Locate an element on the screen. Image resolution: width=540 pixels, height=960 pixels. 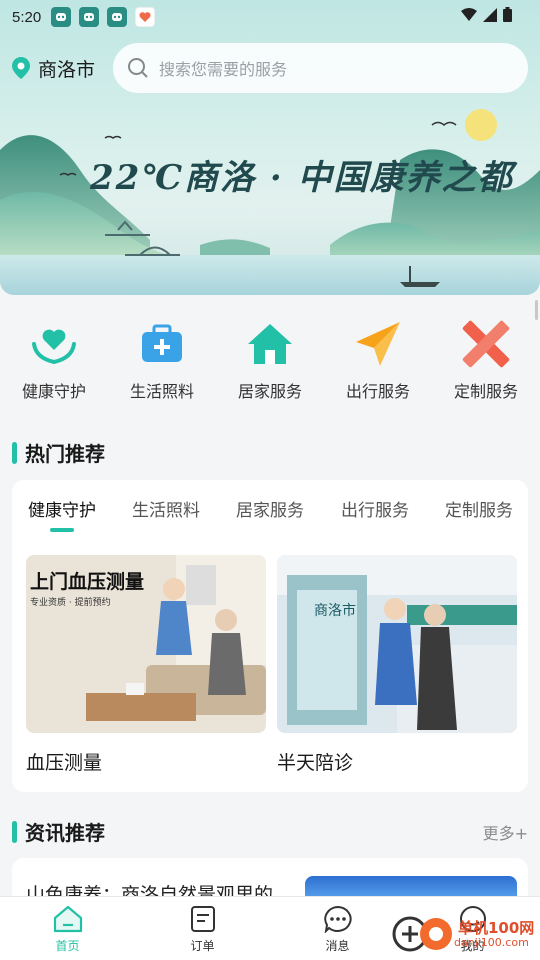
search-placeholder: 搜索您需要的服务 is located at coordinates (223, 69).